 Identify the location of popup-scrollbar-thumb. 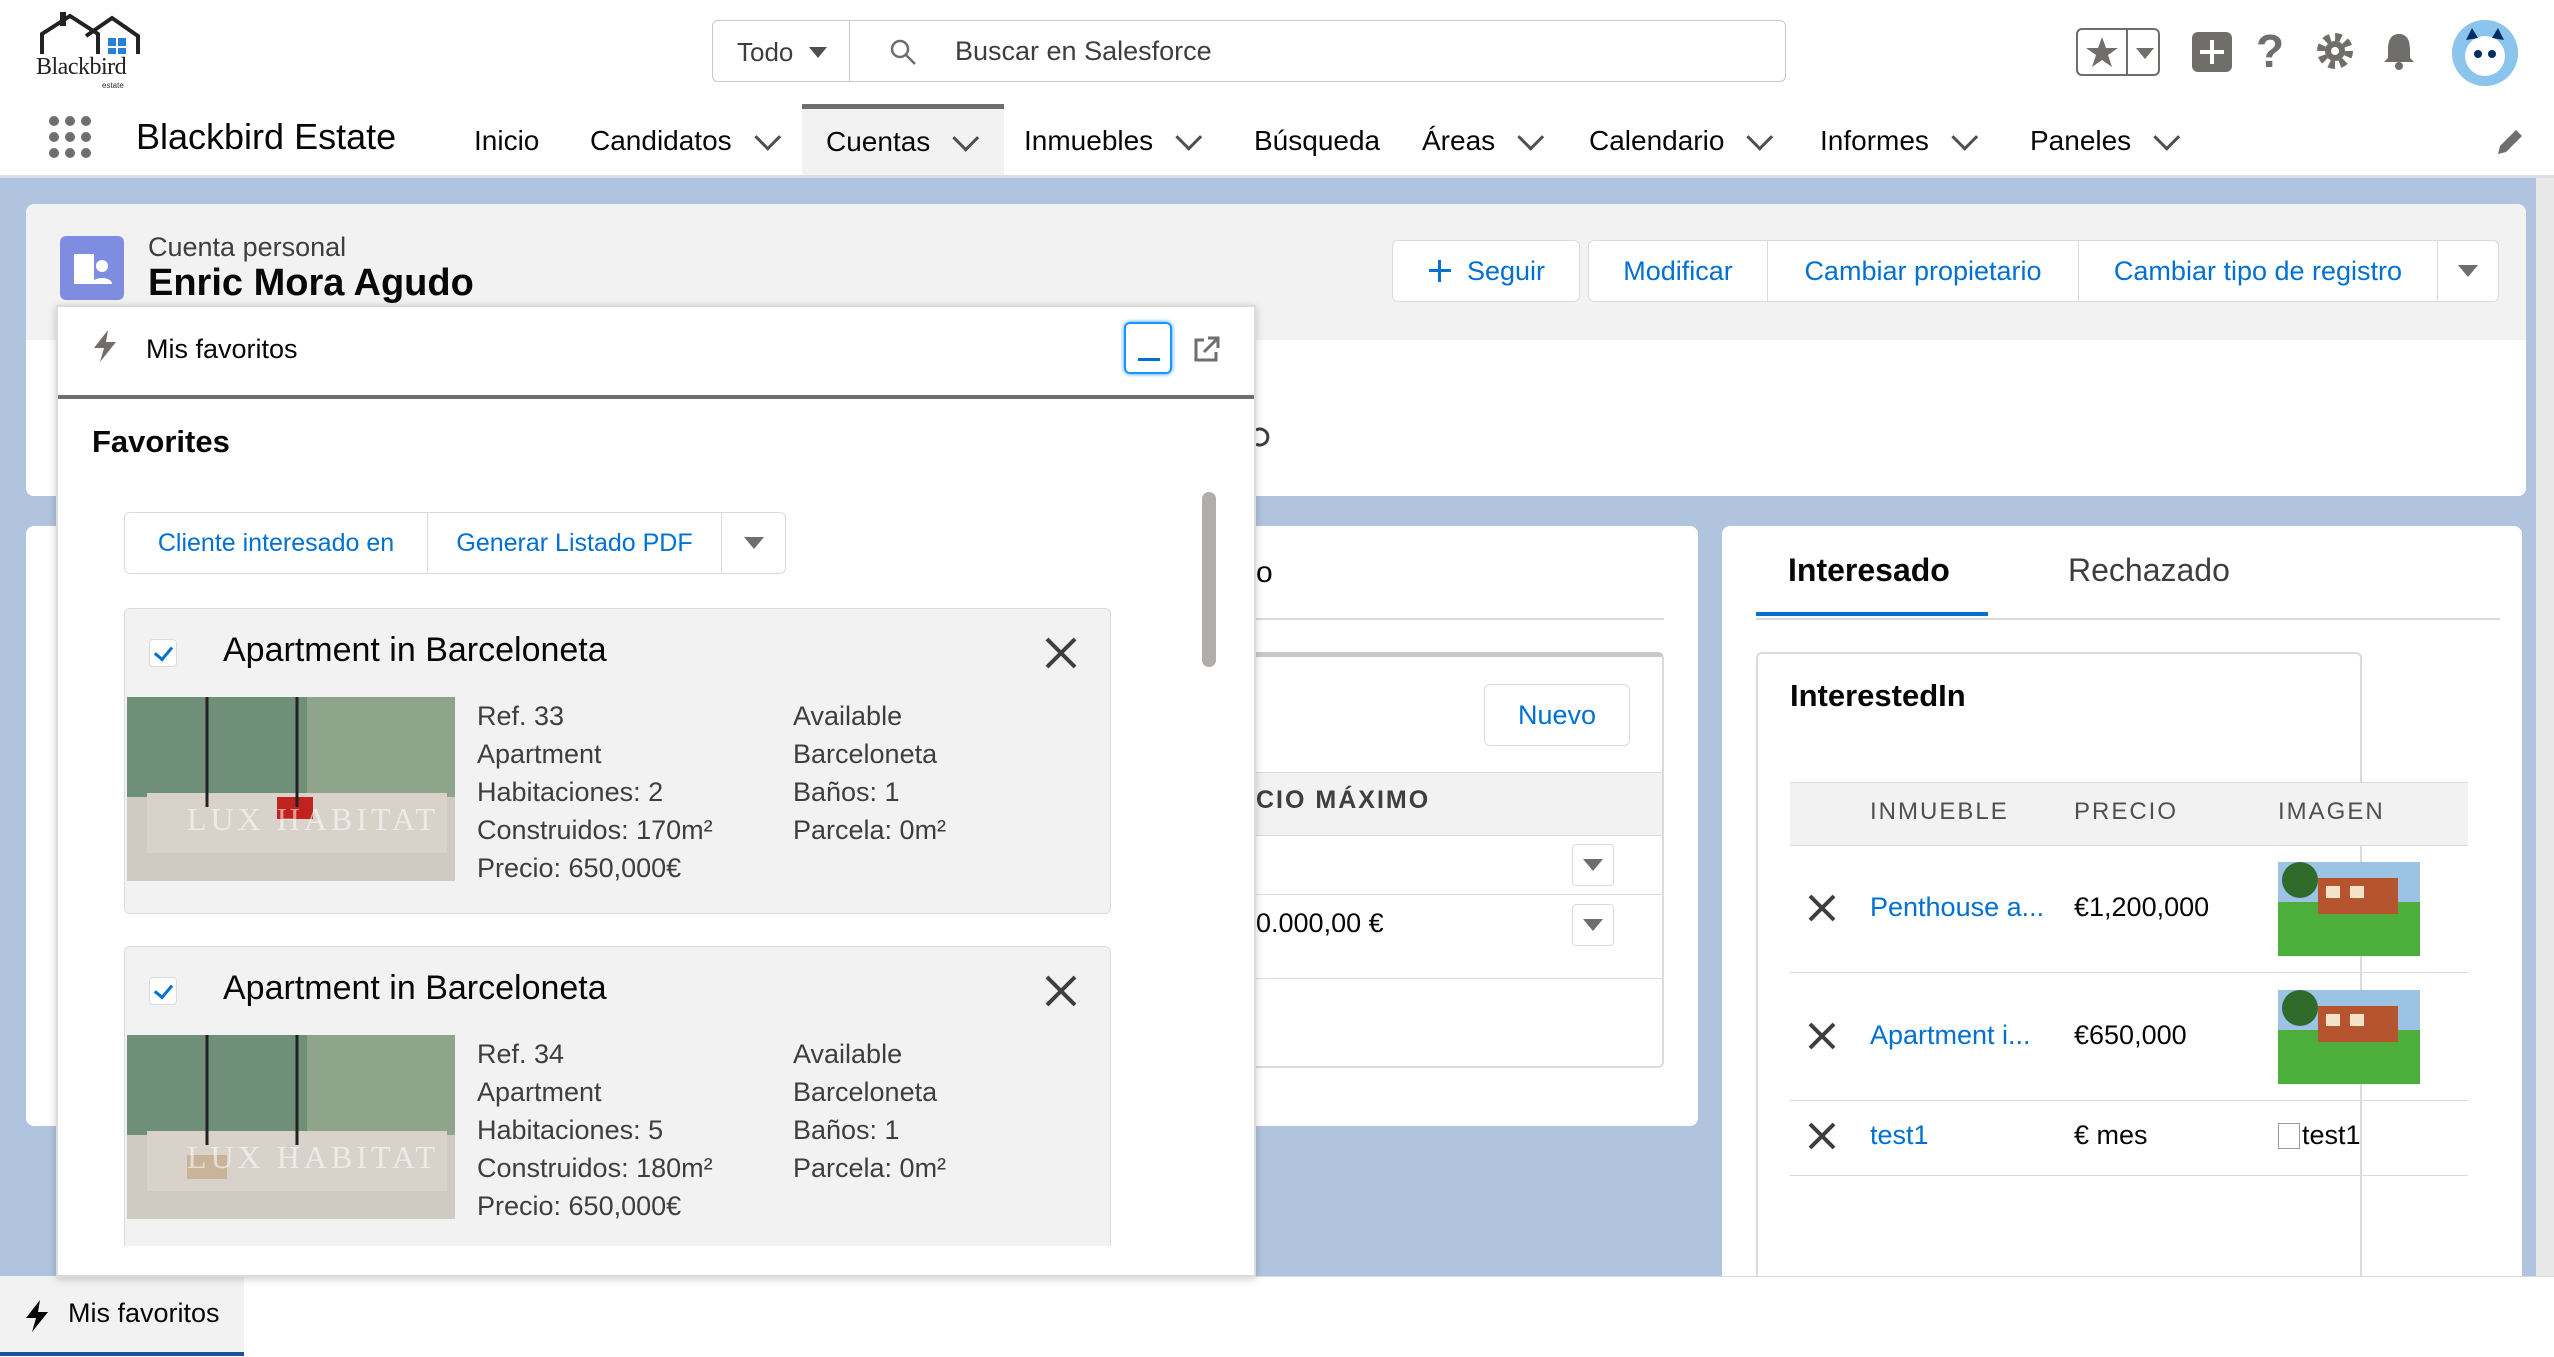
(1209, 579).